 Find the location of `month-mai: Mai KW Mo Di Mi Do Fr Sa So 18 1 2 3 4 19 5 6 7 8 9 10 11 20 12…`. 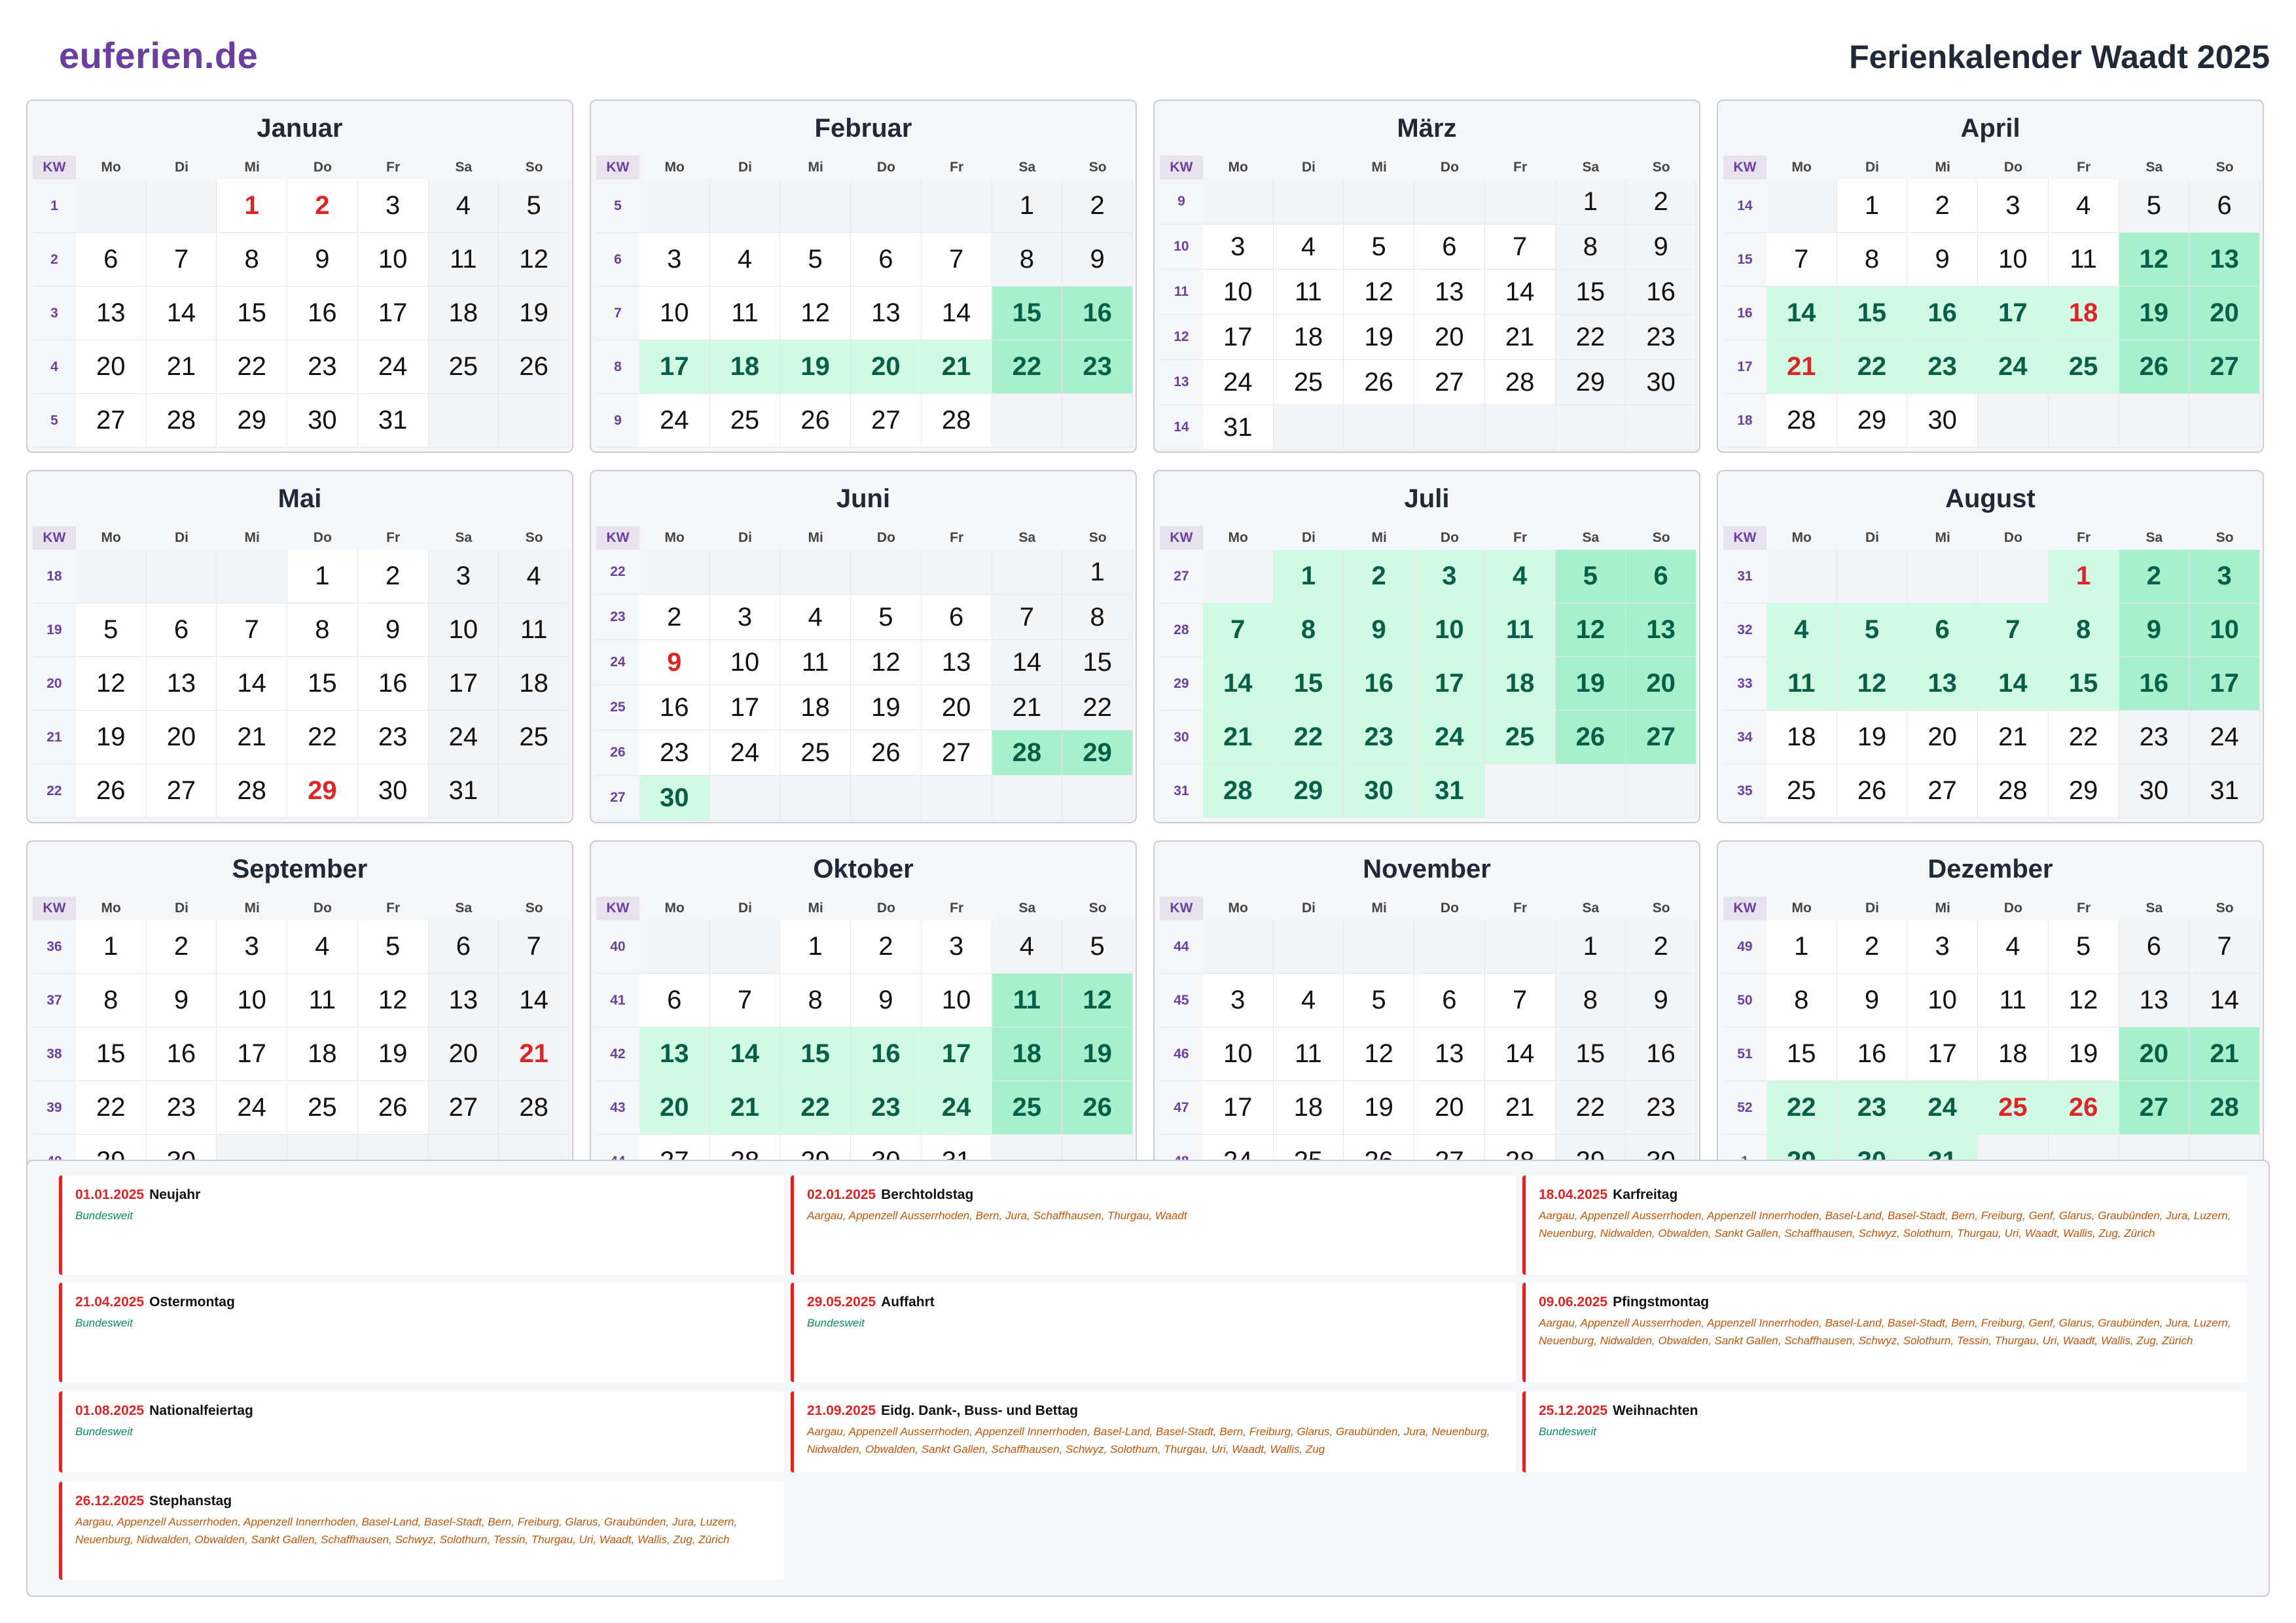

month-mai: Mai KW Mo Di Mi Do Fr Sa So 18 1 2 3 4 19 5 6 7 8 9 10 11 20 12… is located at coordinates (299, 646).